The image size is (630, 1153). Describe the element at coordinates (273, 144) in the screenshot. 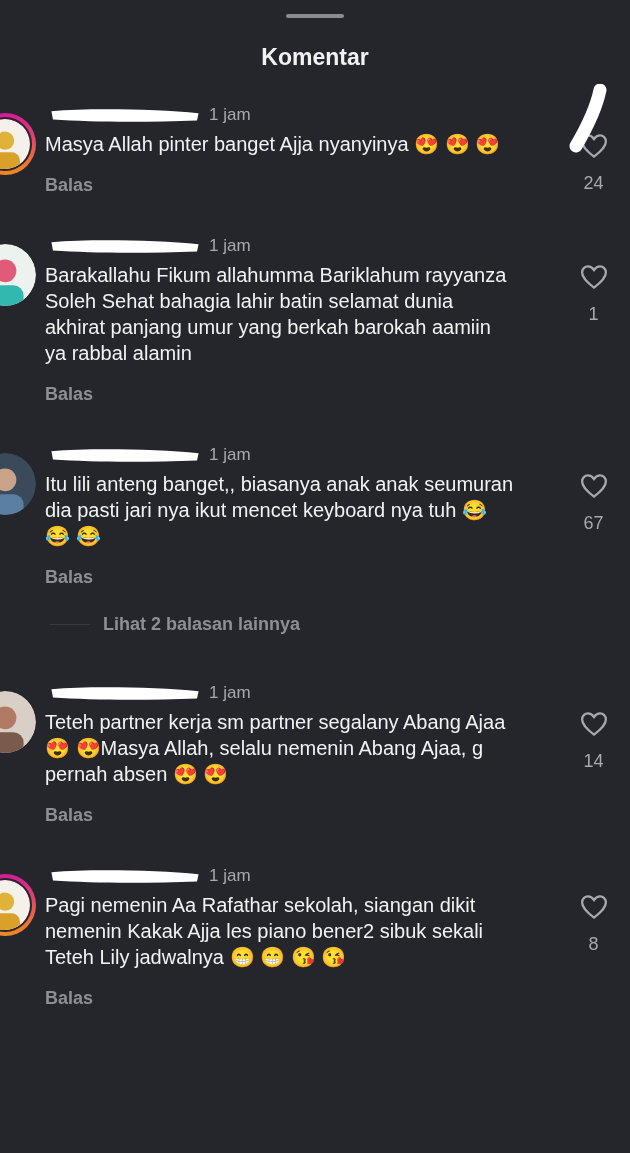

I see `comment-text: Masya Allah pinter banget Ajja nyanyinya 😍 😍 😍` at that location.